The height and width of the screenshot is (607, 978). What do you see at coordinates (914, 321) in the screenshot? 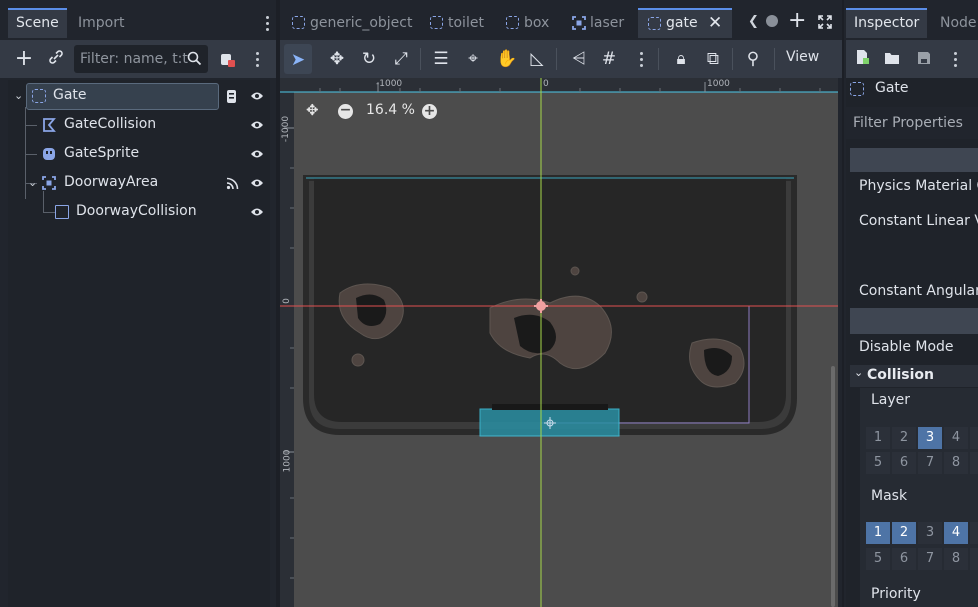
I see `property-value-field` at bounding box center [914, 321].